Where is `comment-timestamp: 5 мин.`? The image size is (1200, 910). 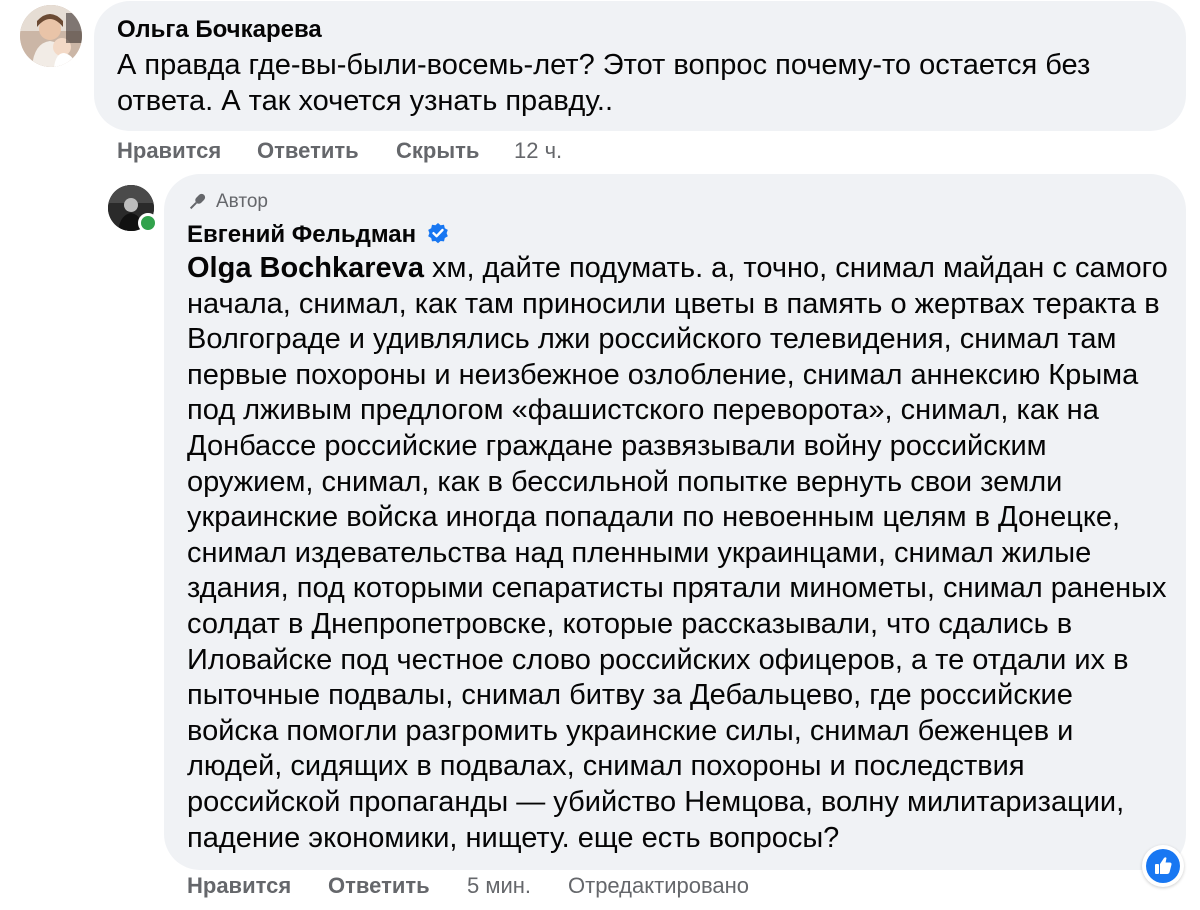
comment-timestamp: 5 мин. is located at coordinates (499, 886).